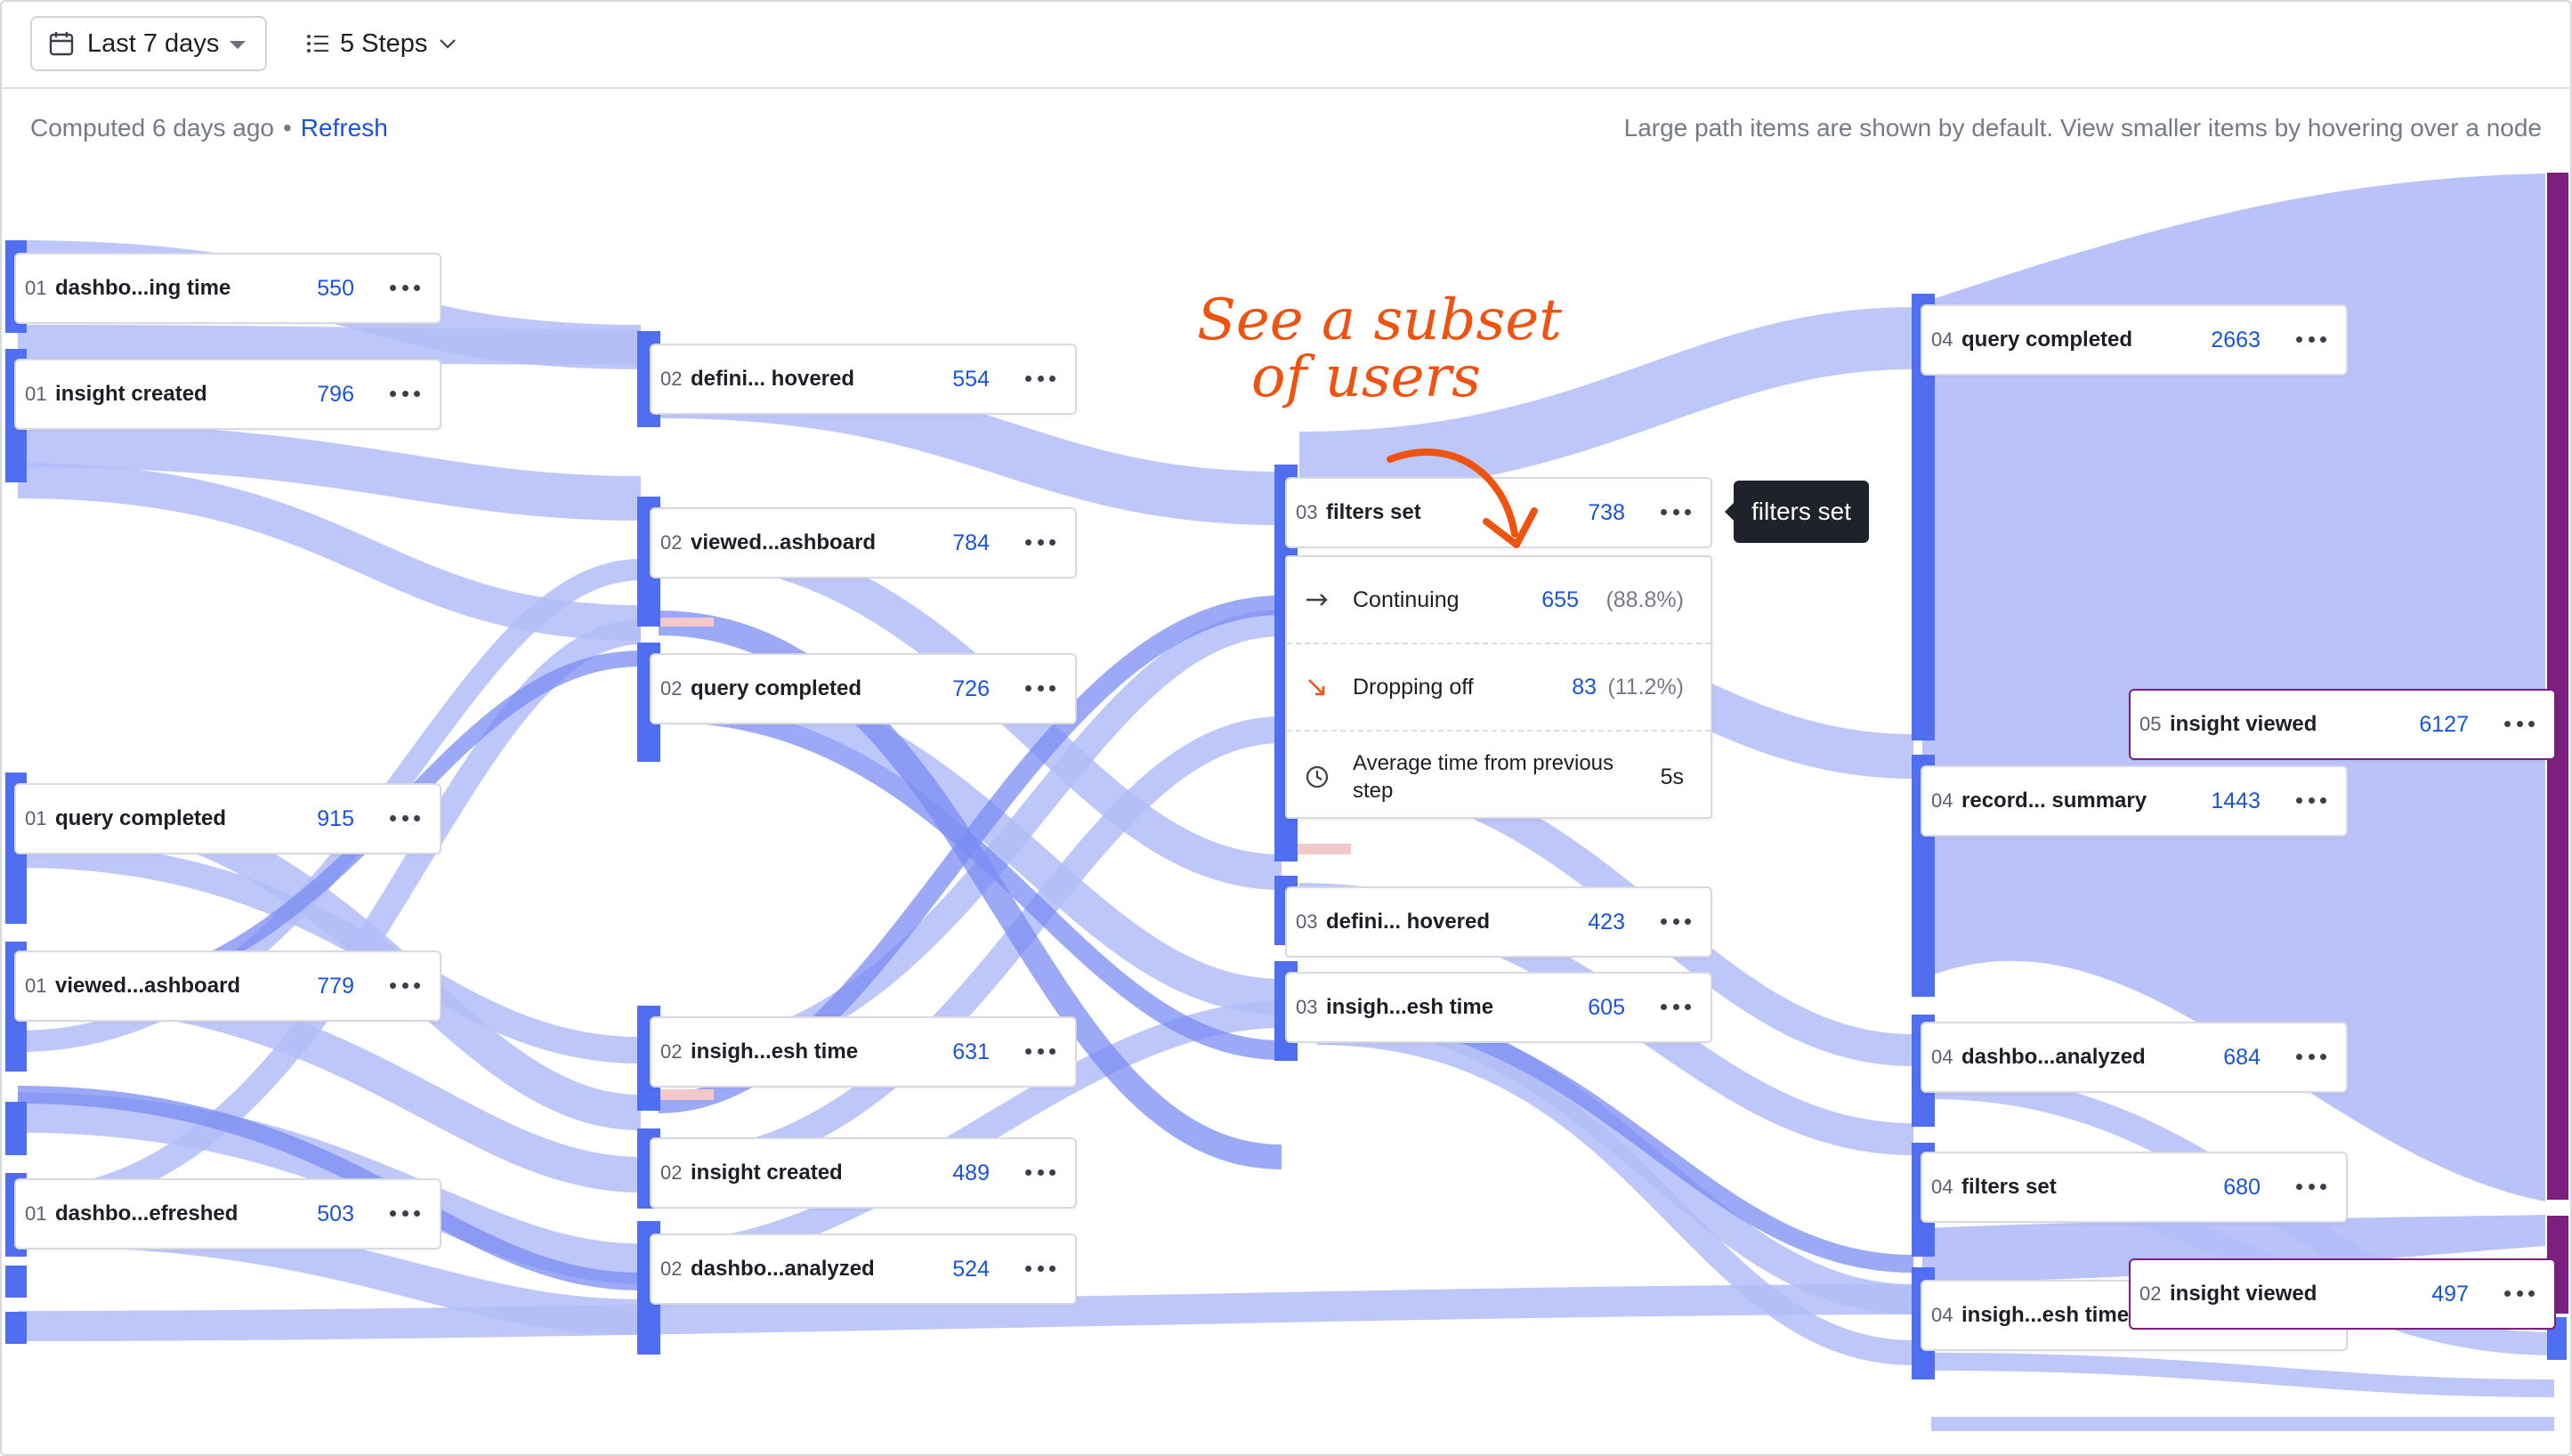 Image resolution: width=2572 pixels, height=1456 pixels. I want to click on dropping-value: 83, so click(1584, 687).